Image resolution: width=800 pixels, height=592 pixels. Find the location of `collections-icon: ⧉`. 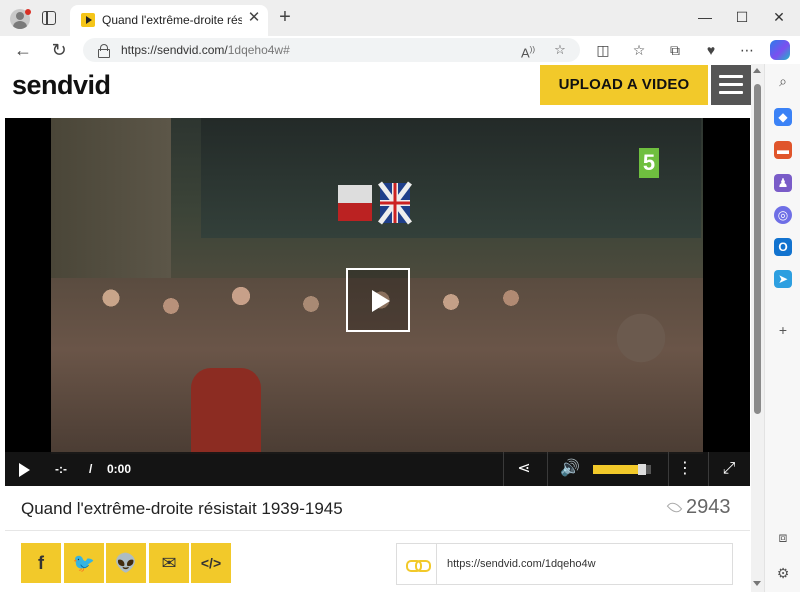

collections-icon: ⧉ is located at coordinates (675, 50).